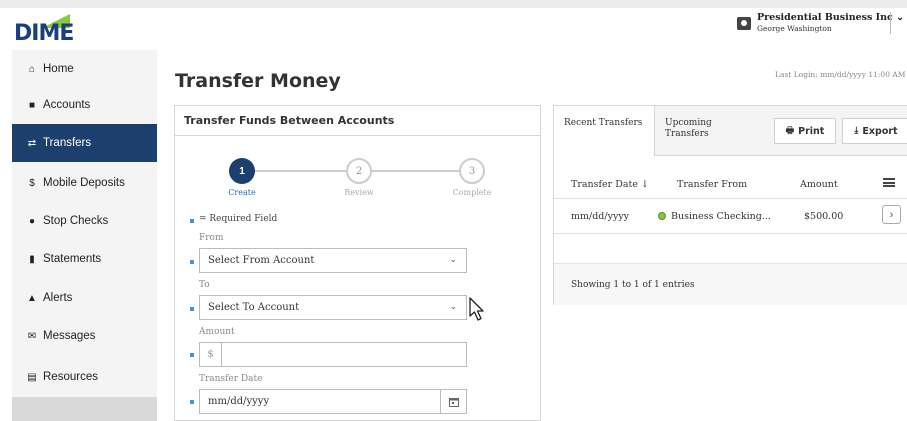  I want to click on chevron-right-icon: ›, so click(891, 214).